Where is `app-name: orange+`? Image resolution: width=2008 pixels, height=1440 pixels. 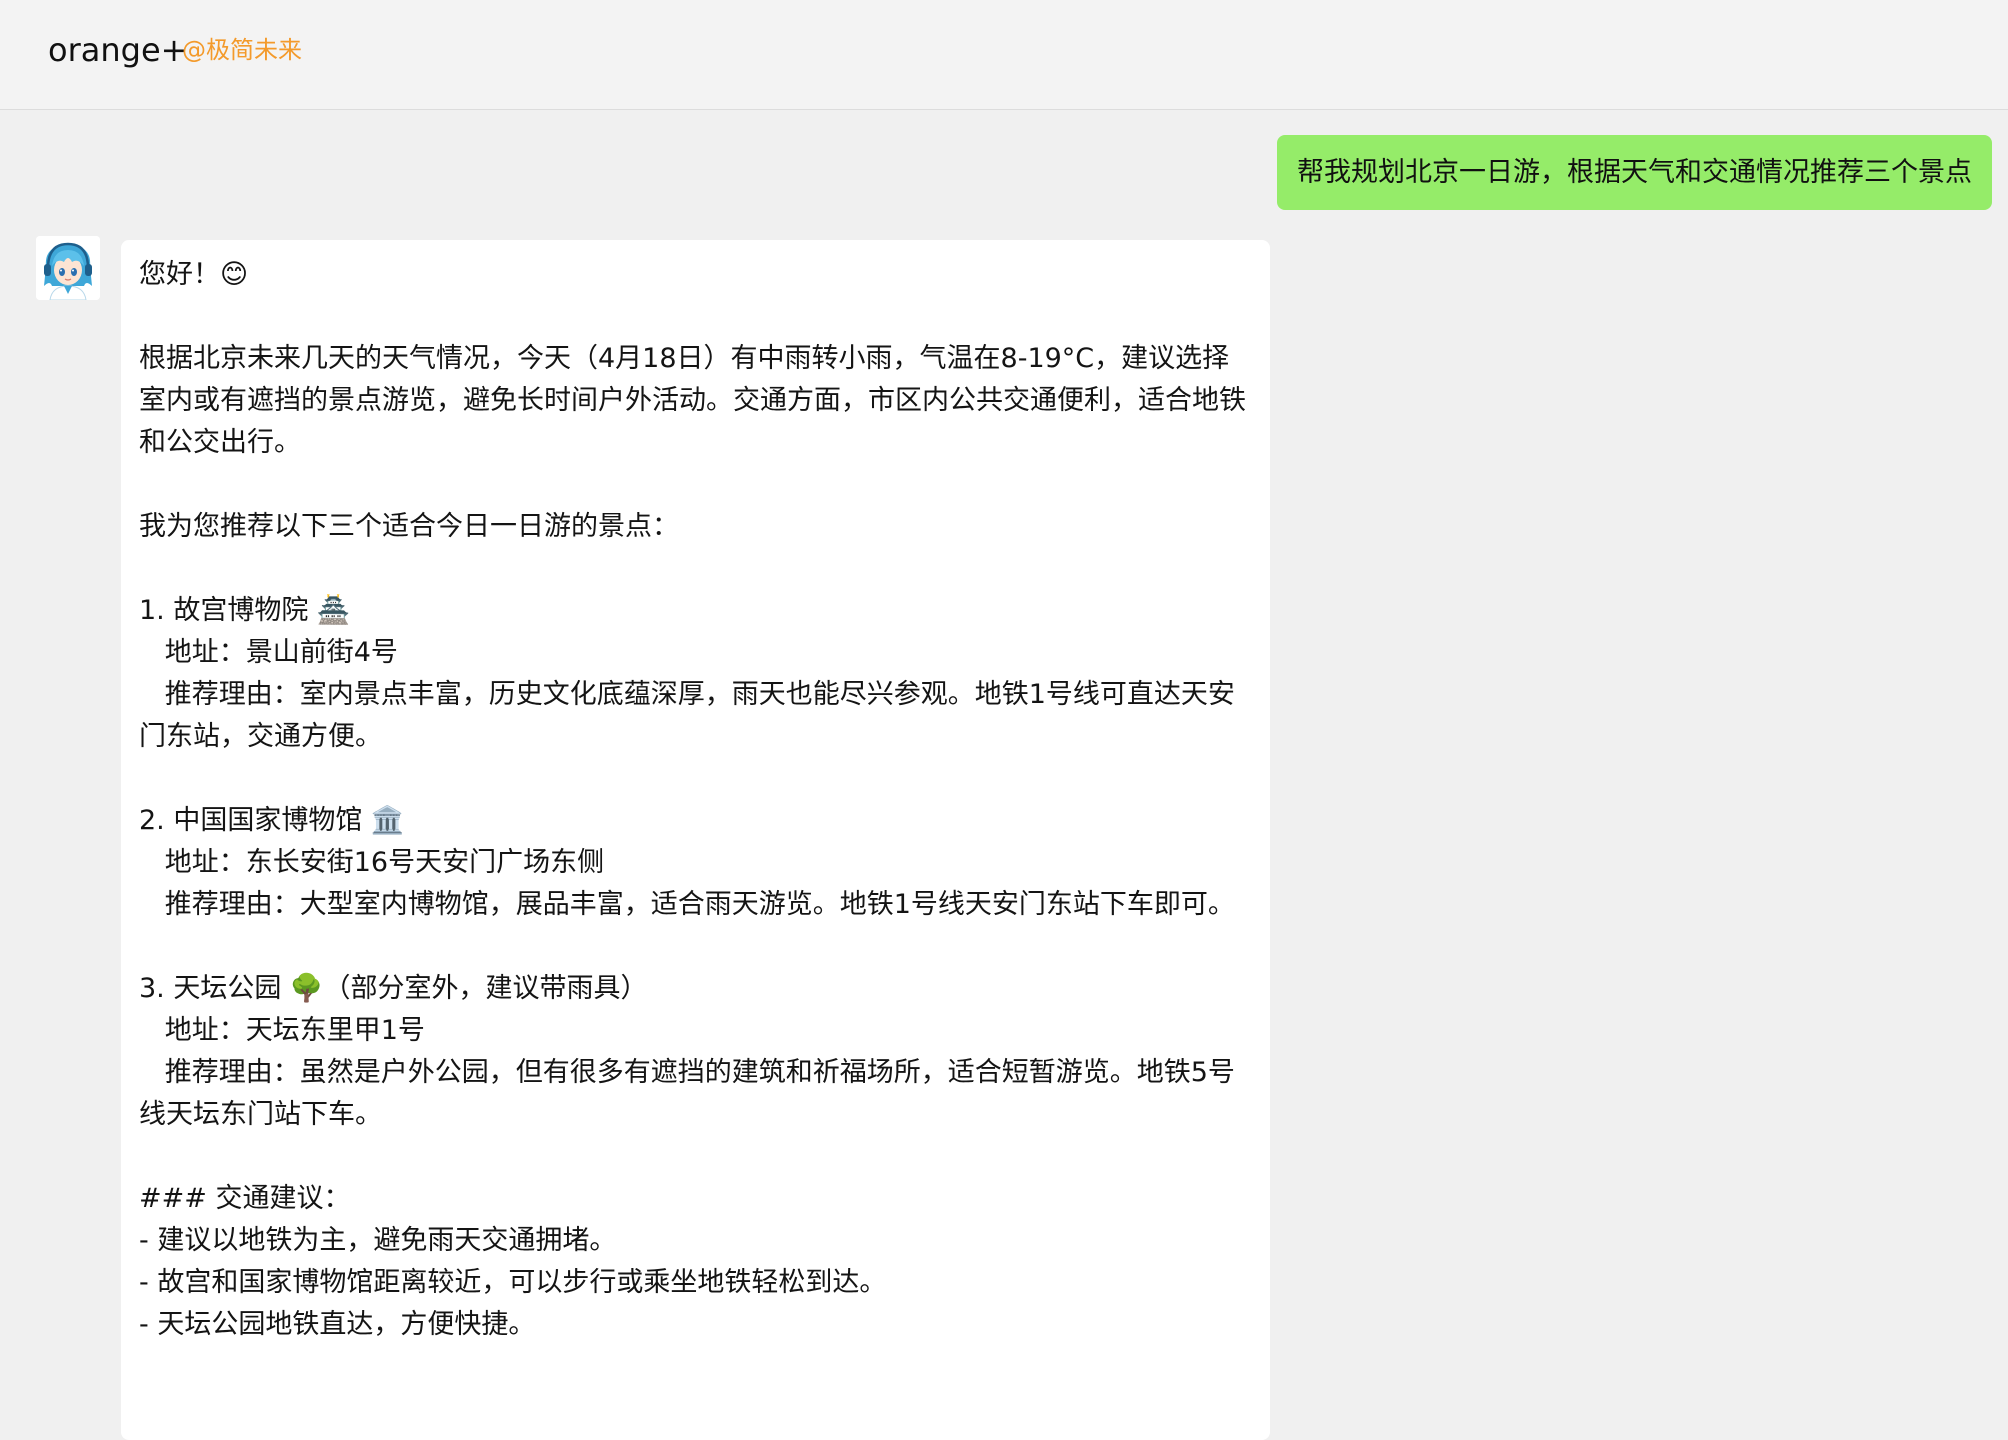
app-name: orange+ is located at coordinates (118, 50).